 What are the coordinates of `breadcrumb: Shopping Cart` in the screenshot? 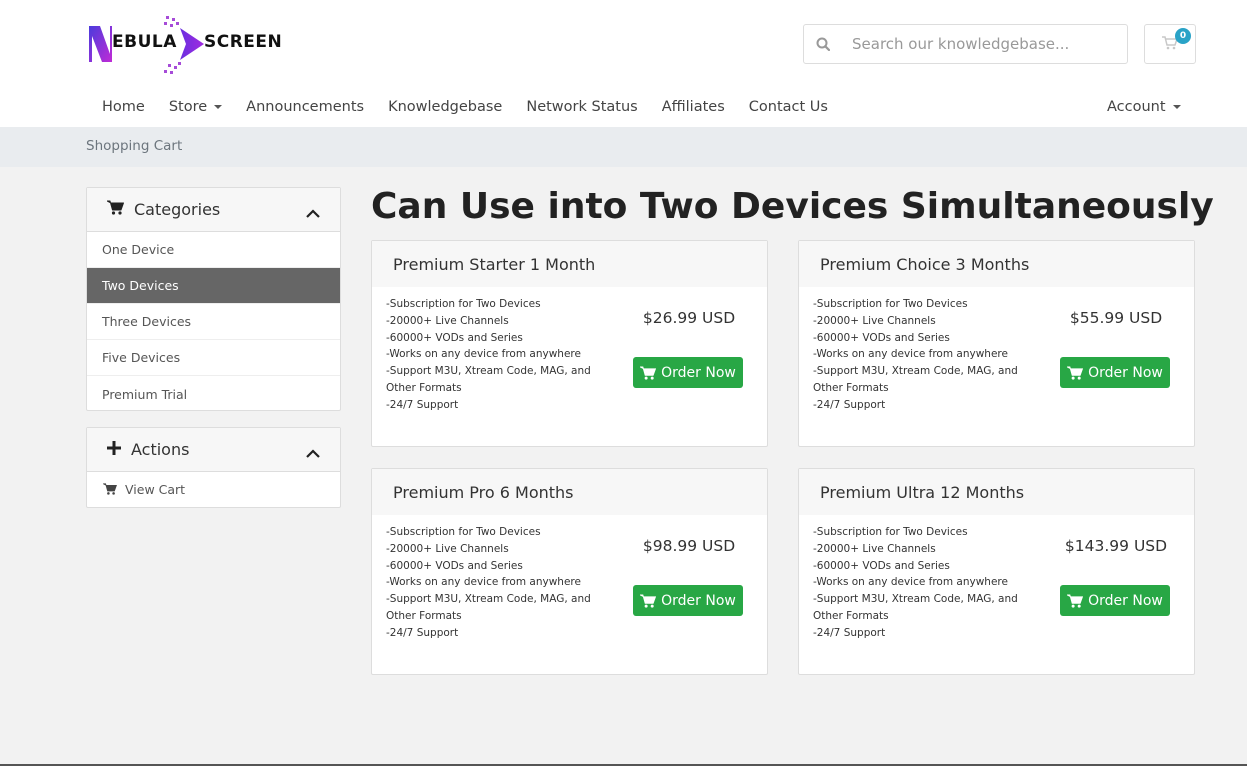 It's located at (134, 146).